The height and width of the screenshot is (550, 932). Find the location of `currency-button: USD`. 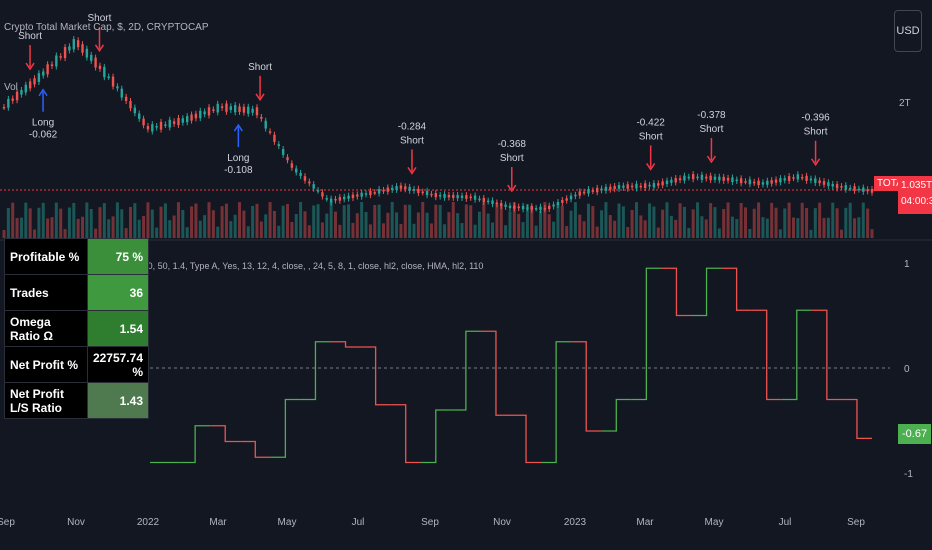

currency-button: USD is located at coordinates (908, 31).